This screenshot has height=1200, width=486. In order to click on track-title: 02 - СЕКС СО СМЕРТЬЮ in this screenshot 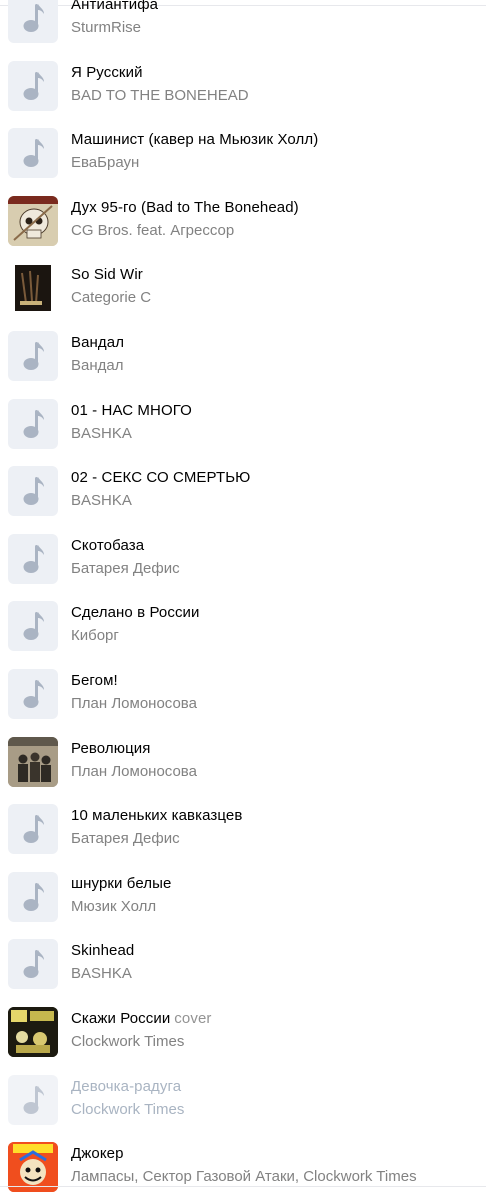, I will do `click(160, 477)`.